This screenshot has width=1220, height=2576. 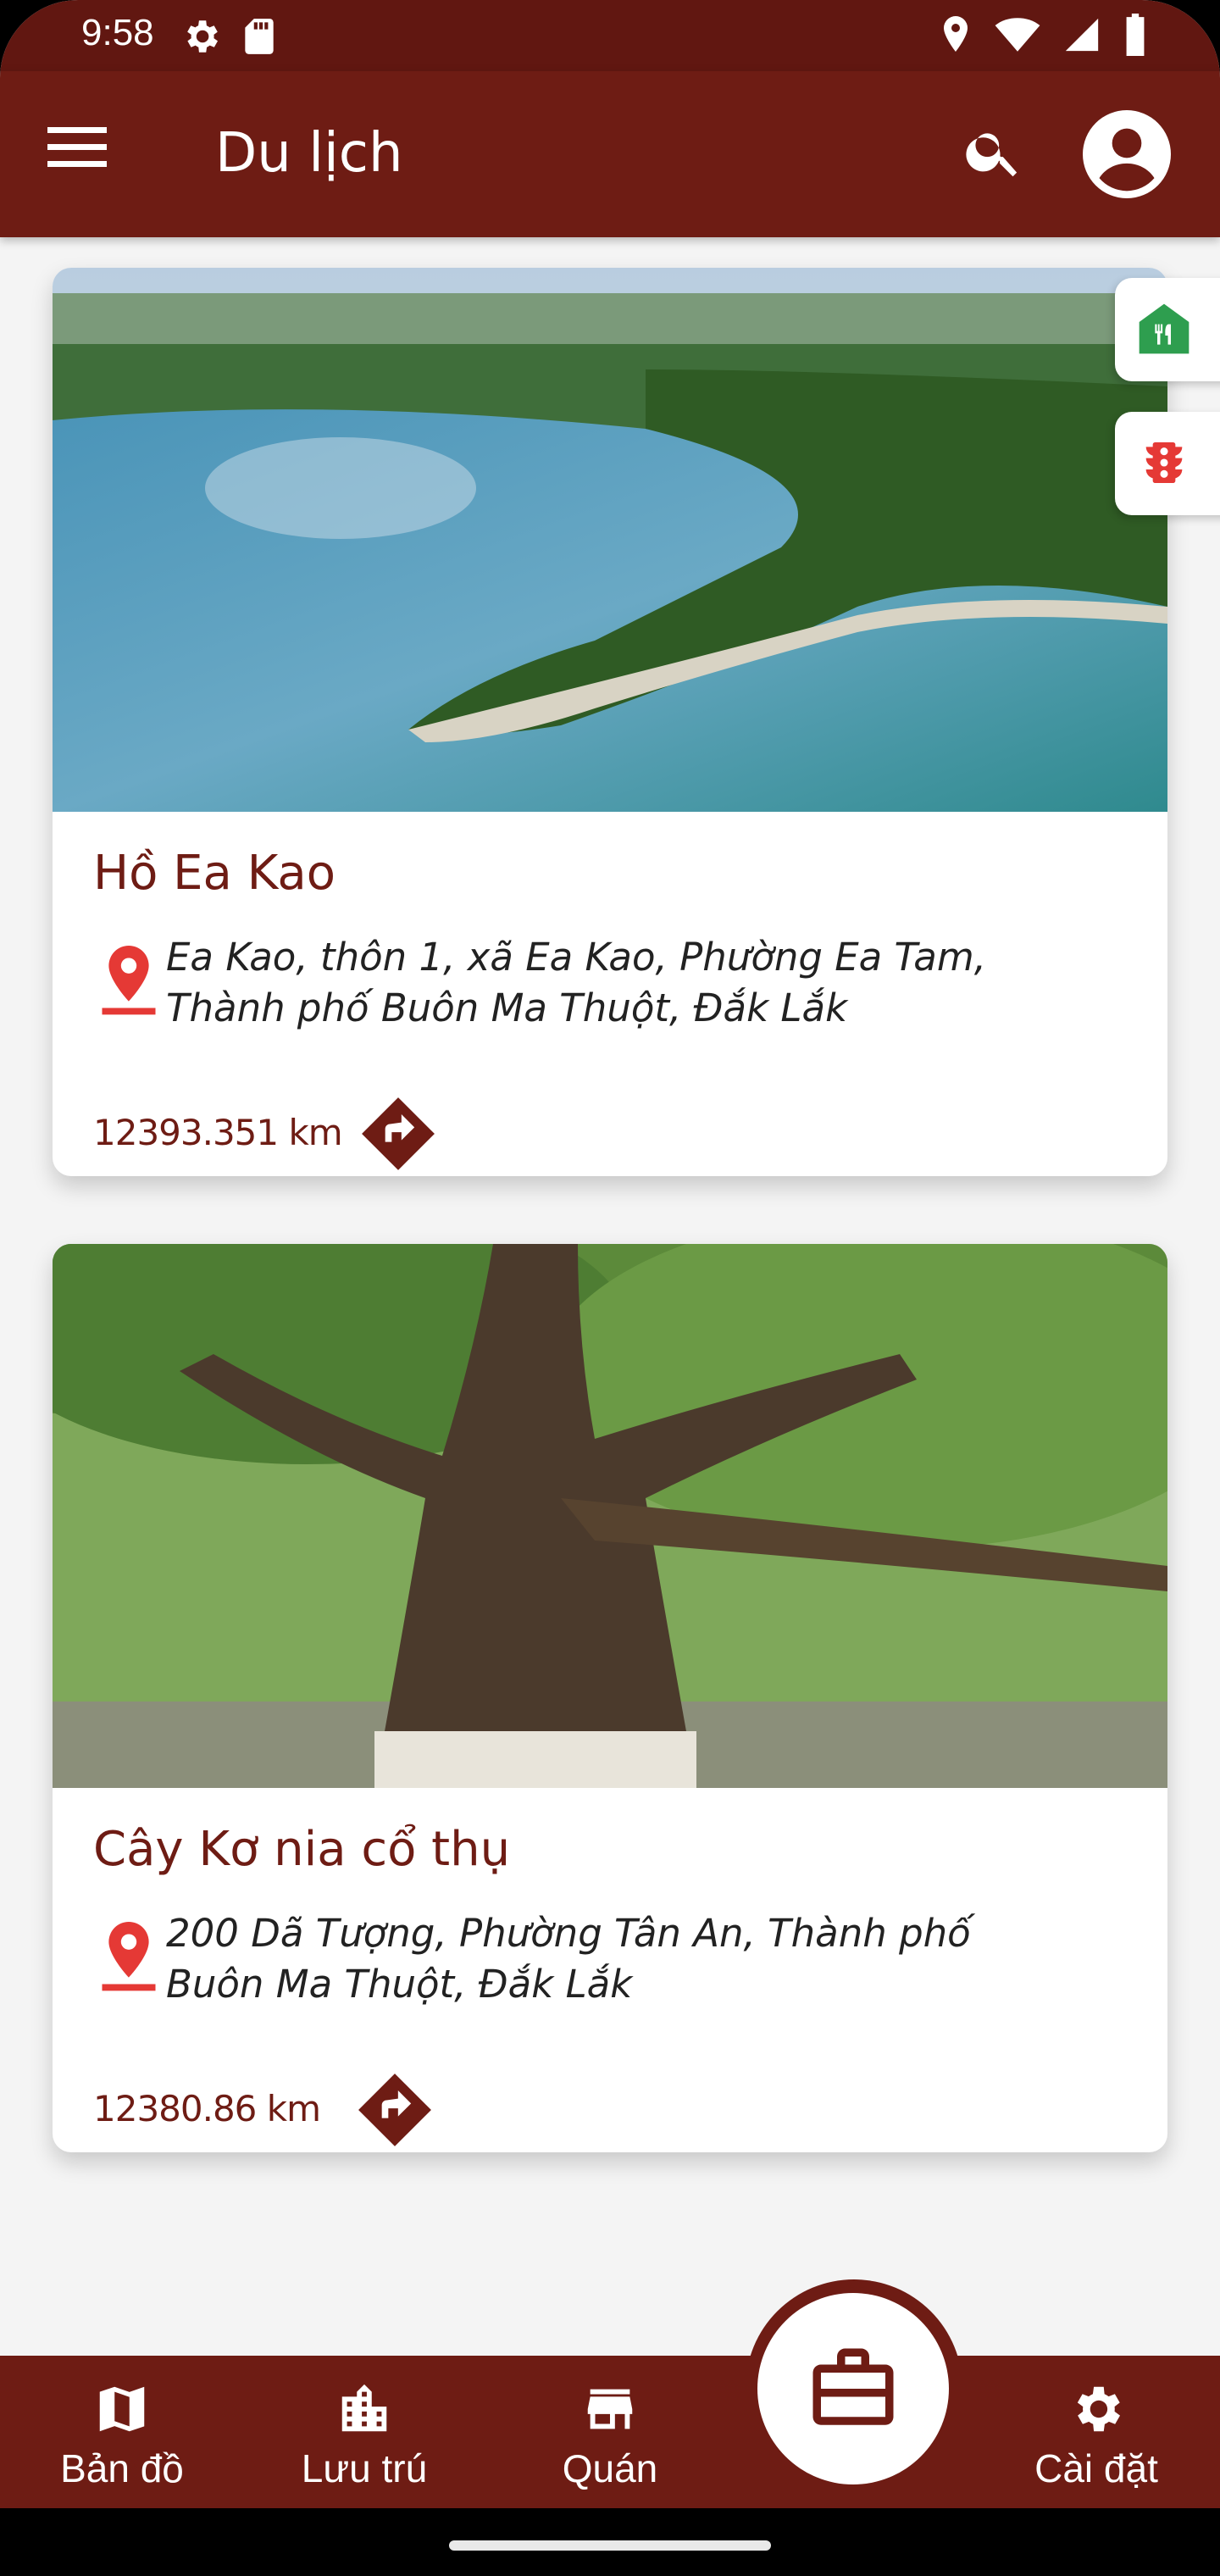 I want to click on address-line-2: Thành phố Buôn Ma Thuột, Đắk Lắk, so click(x=507, y=1007).